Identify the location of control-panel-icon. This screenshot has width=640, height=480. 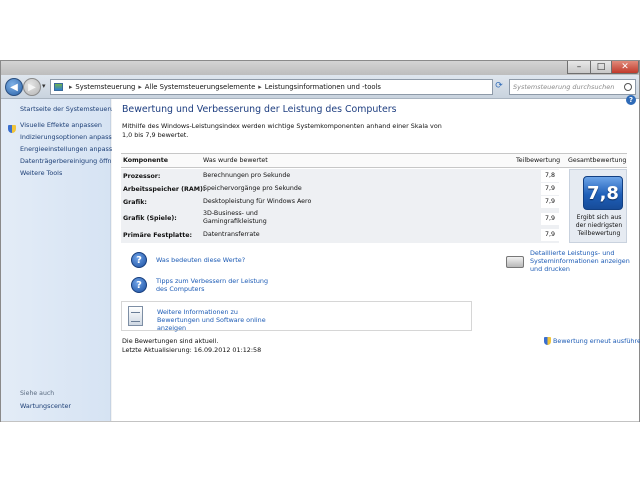
(58, 87).